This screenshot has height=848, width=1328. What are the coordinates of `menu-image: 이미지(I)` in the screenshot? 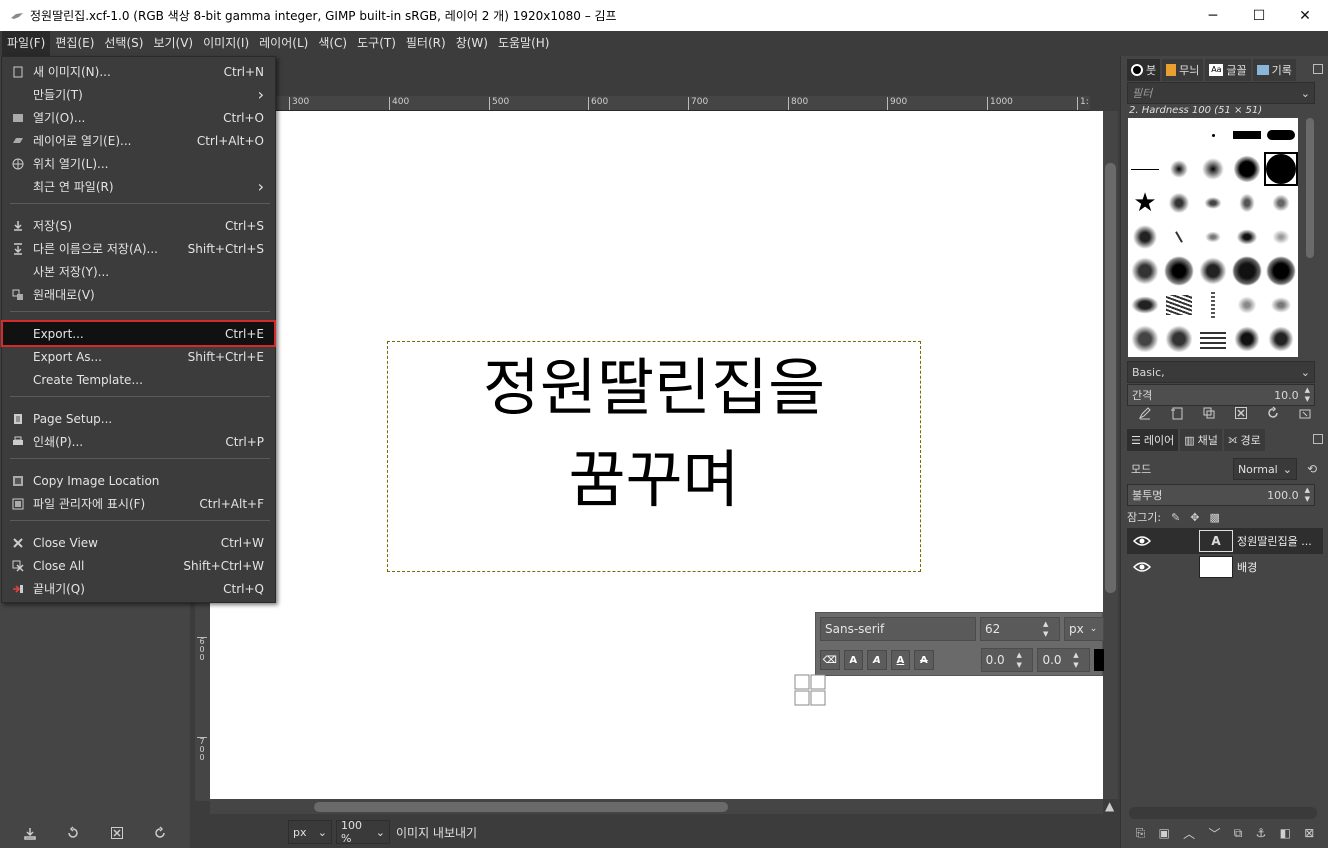 It's located at (226, 43).